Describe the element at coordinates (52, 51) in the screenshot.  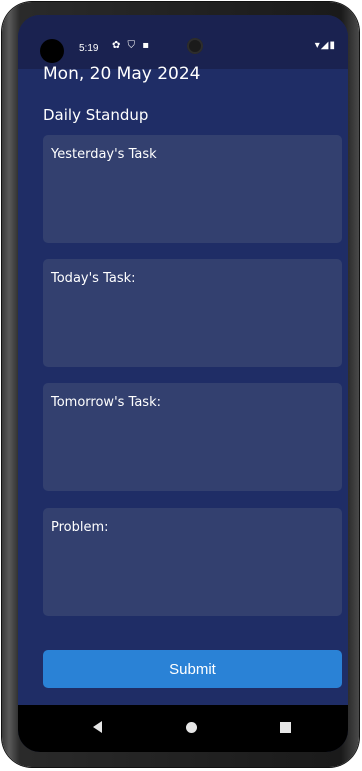
I see `camera-cutout-icon` at that location.